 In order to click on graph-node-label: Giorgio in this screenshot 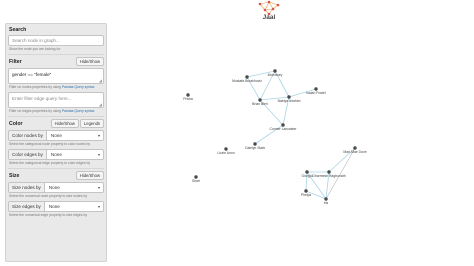, I will do `click(307, 176)`.